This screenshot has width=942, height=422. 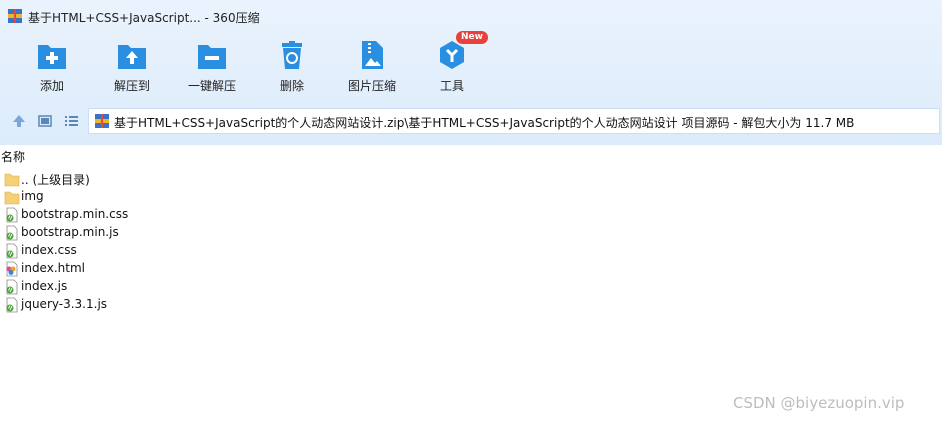 I want to click on delete-label: 删除, so click(x=291, y=86).